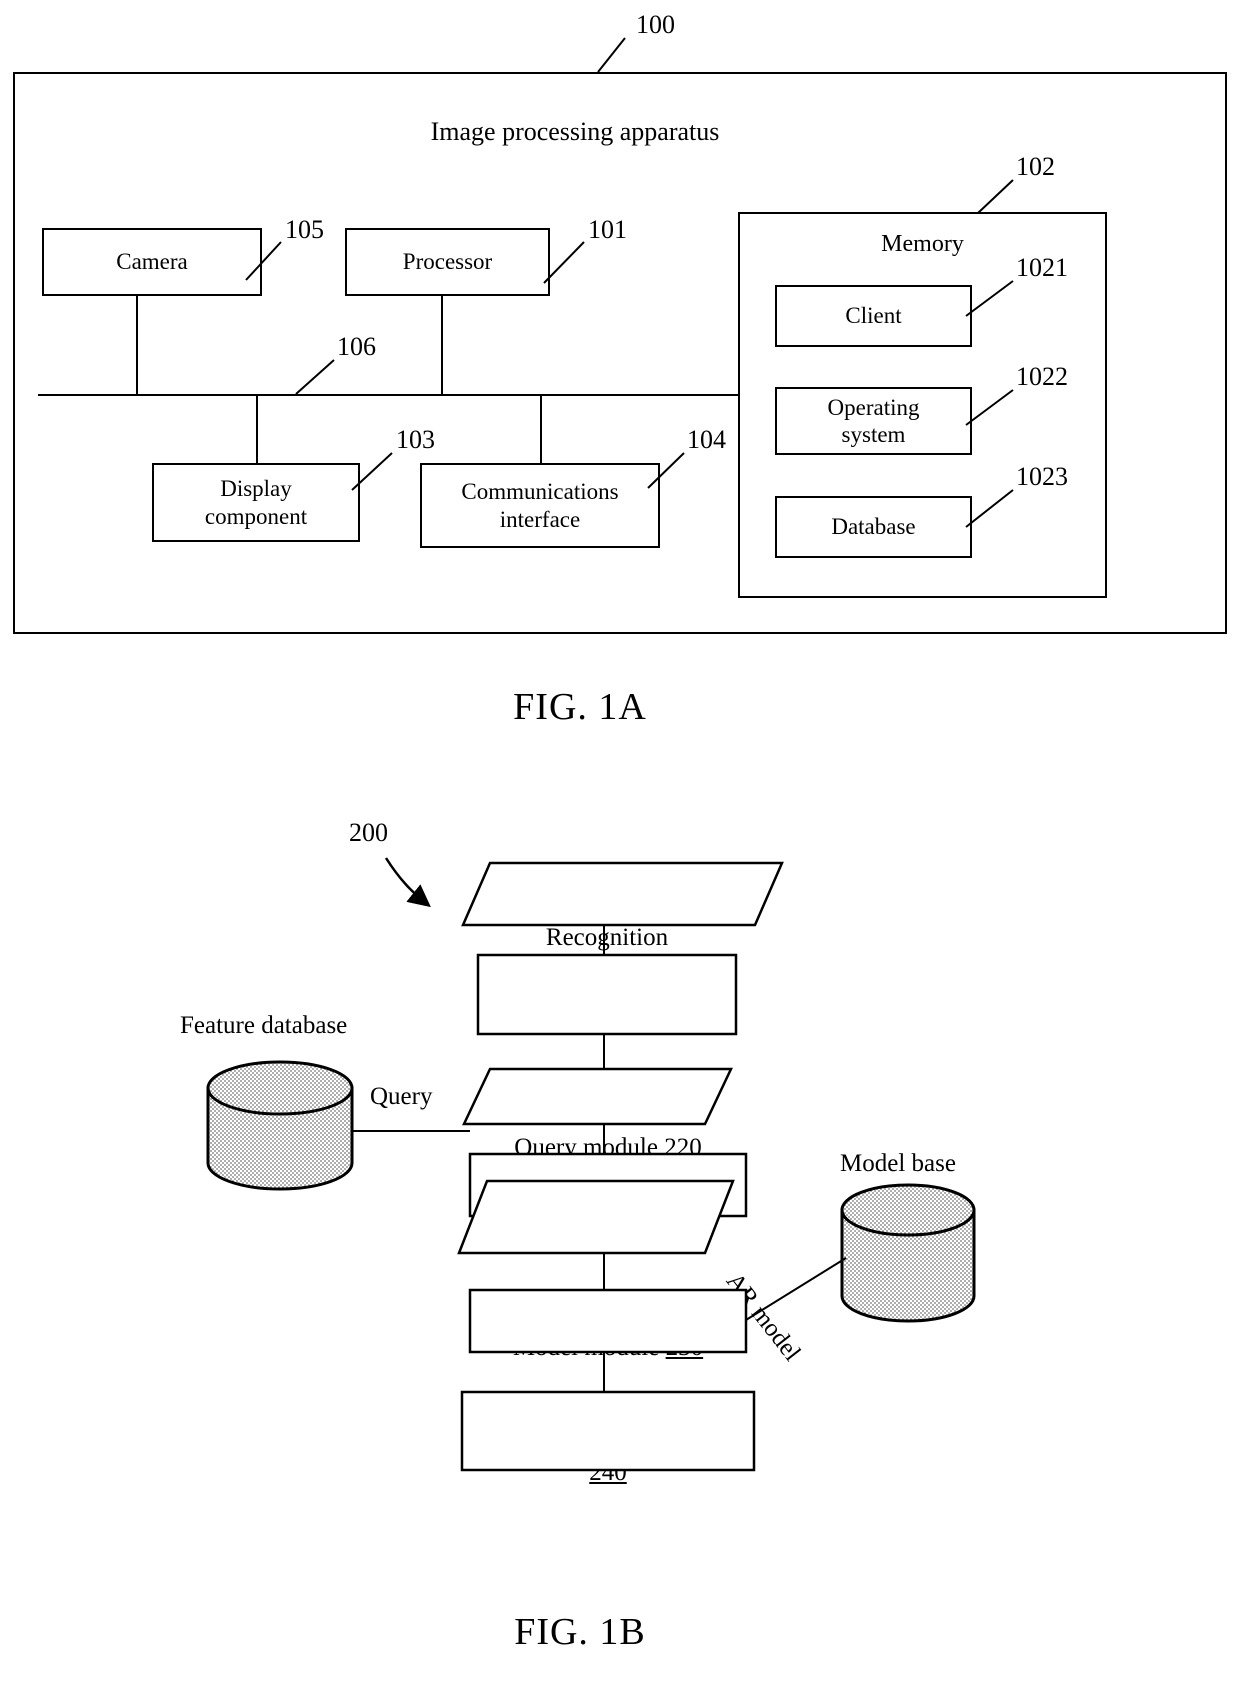 The width and height of the screenshot is (1240, 1694). I want to click on display-component-block: Display component, so click(256, 502).